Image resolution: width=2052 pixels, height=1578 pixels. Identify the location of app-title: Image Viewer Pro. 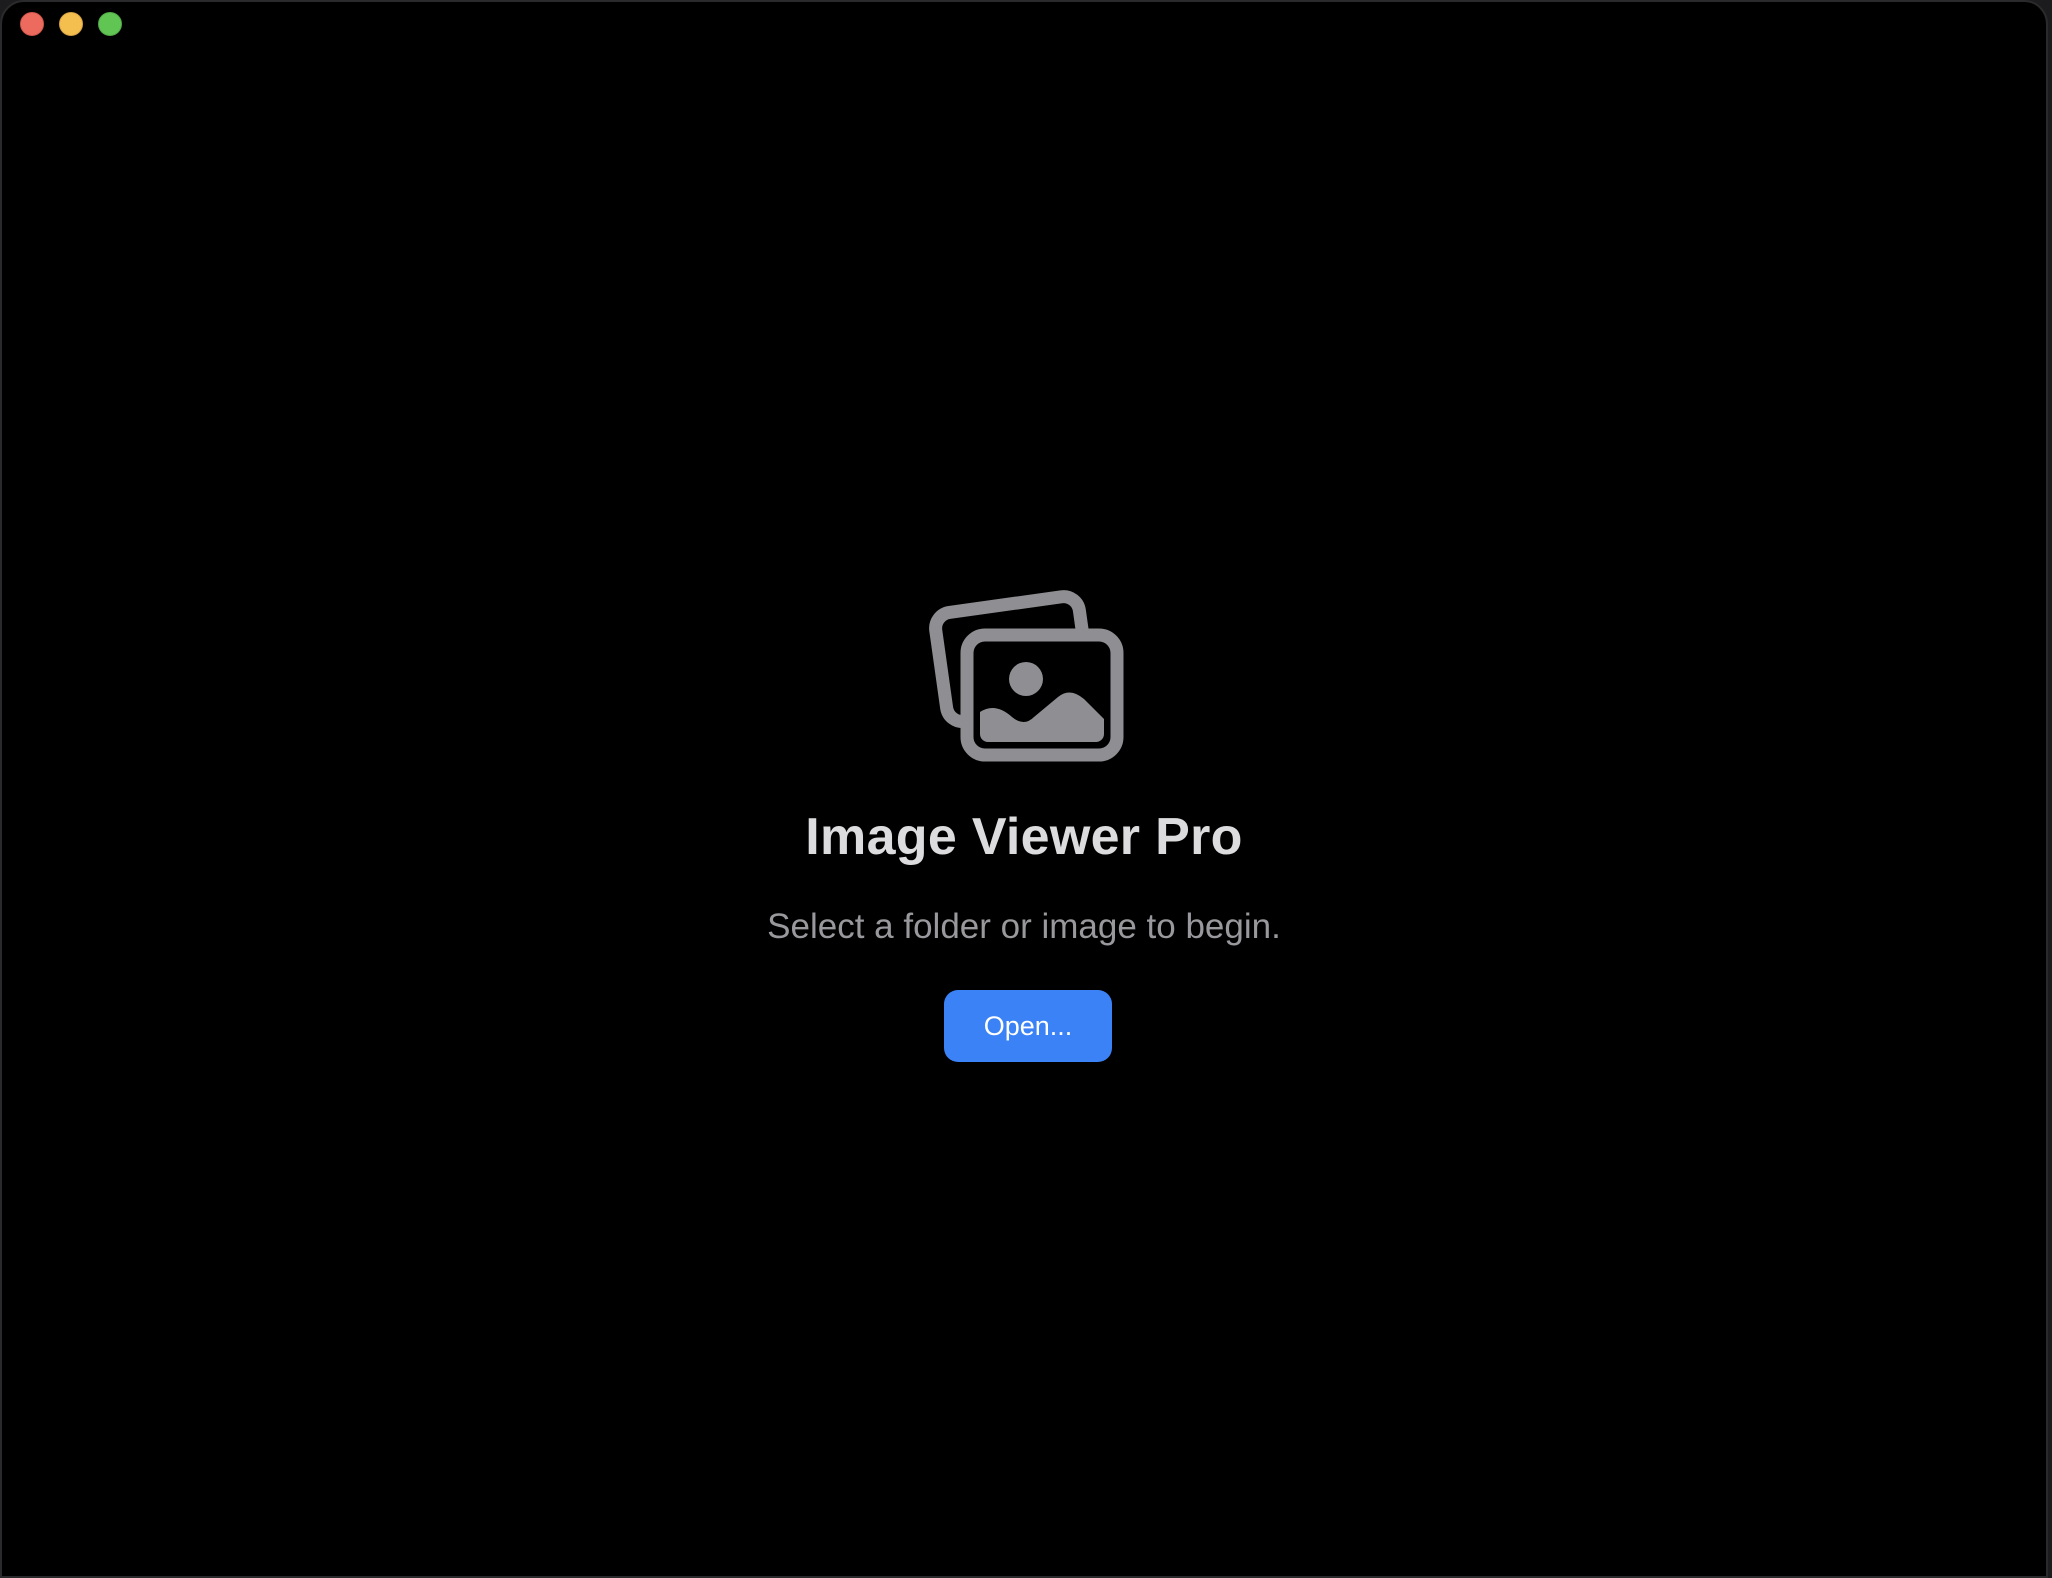
(1024, 837).